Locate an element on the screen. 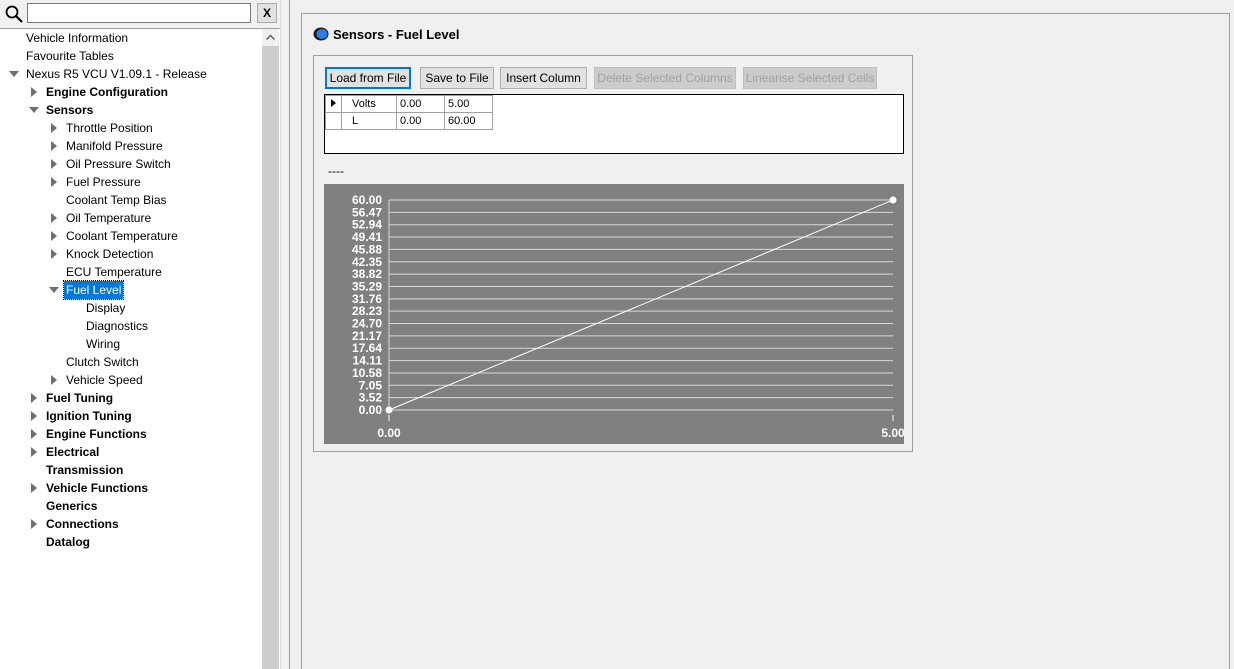 Image resolution: width=1234 pixels, height=669 pixels. tree-item-label: ECU Temperature is located at coordinates (114, 272).